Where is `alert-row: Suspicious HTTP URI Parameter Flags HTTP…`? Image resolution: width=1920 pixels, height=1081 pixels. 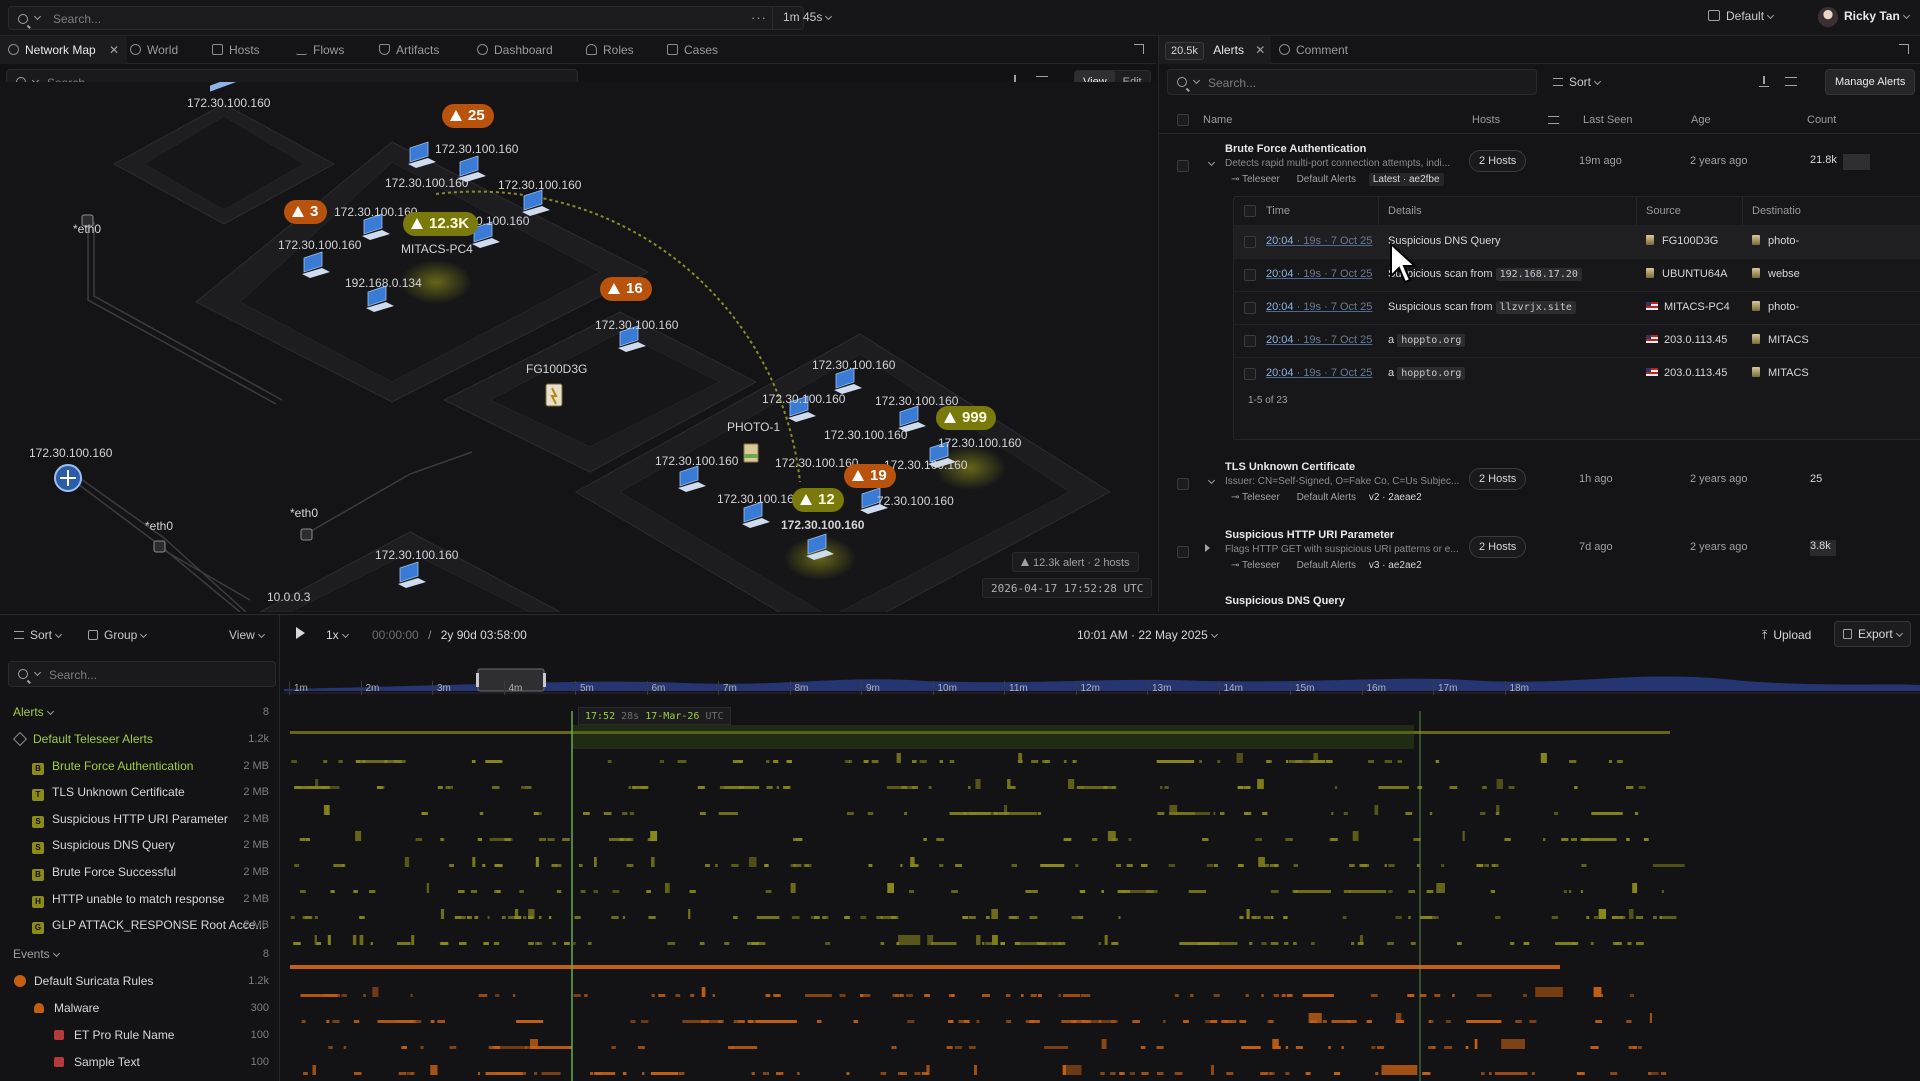
alert-row: Suspicious HTTP URI Parameter Flags HTTP… is located at coordinates (1539, 554).